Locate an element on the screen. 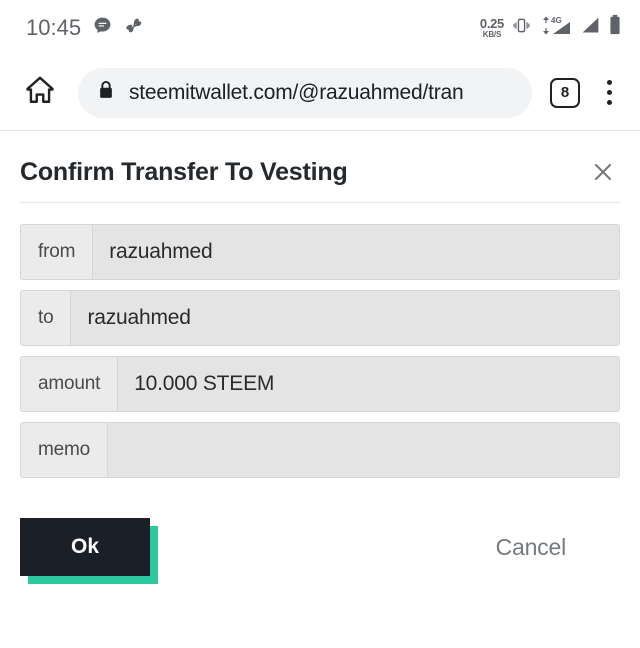  field-row-amount: amount 10.000 STEEM is located at coordinates (320, 384).